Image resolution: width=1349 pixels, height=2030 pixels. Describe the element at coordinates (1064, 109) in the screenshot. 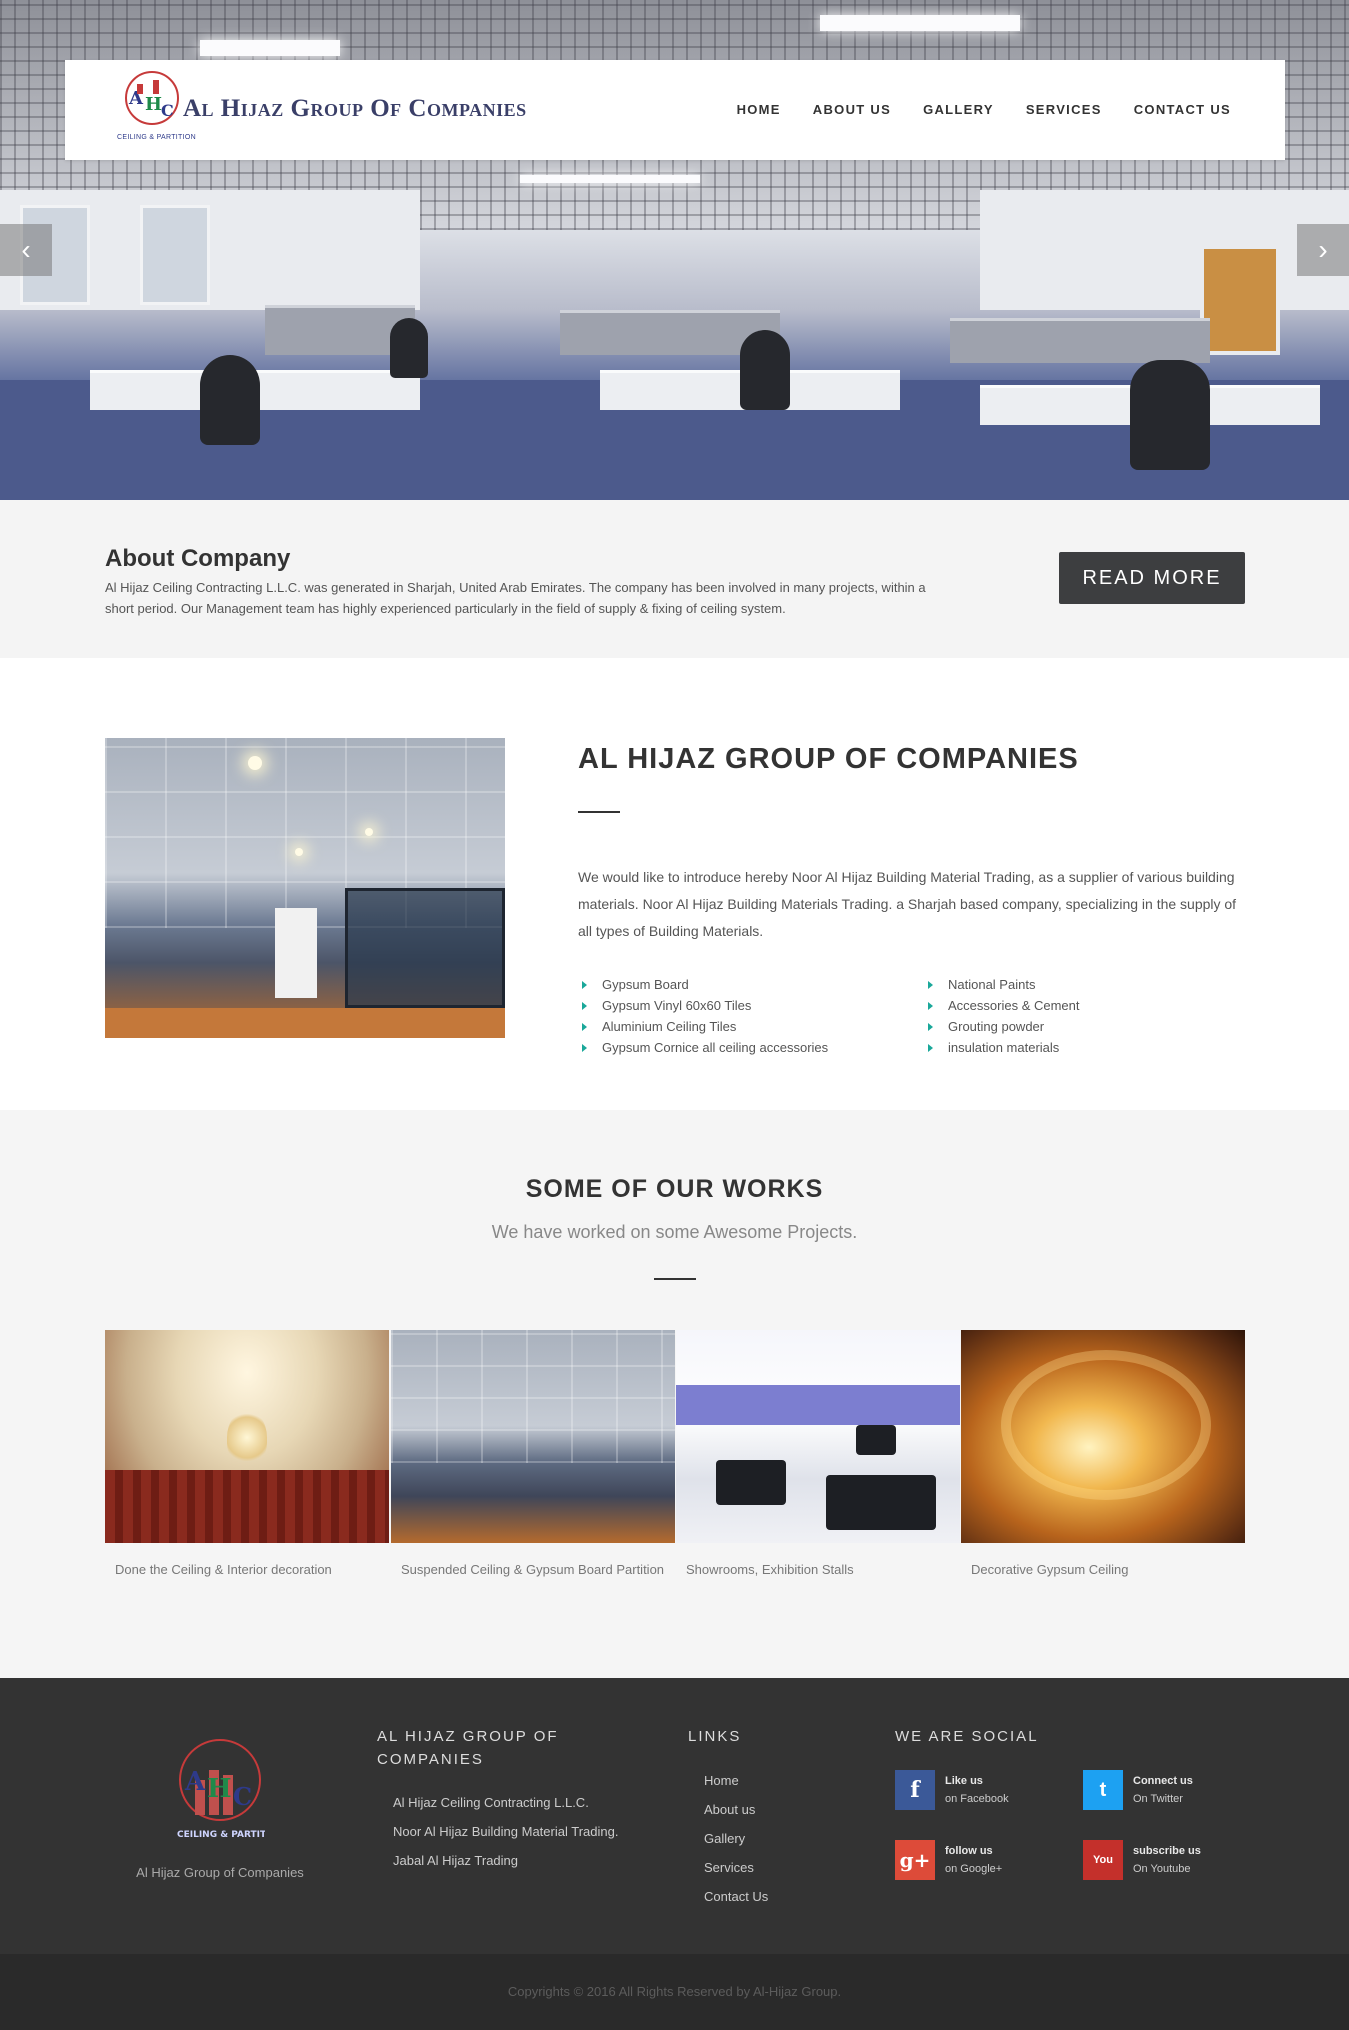

I see `nav-services: SERVICES` at that location.